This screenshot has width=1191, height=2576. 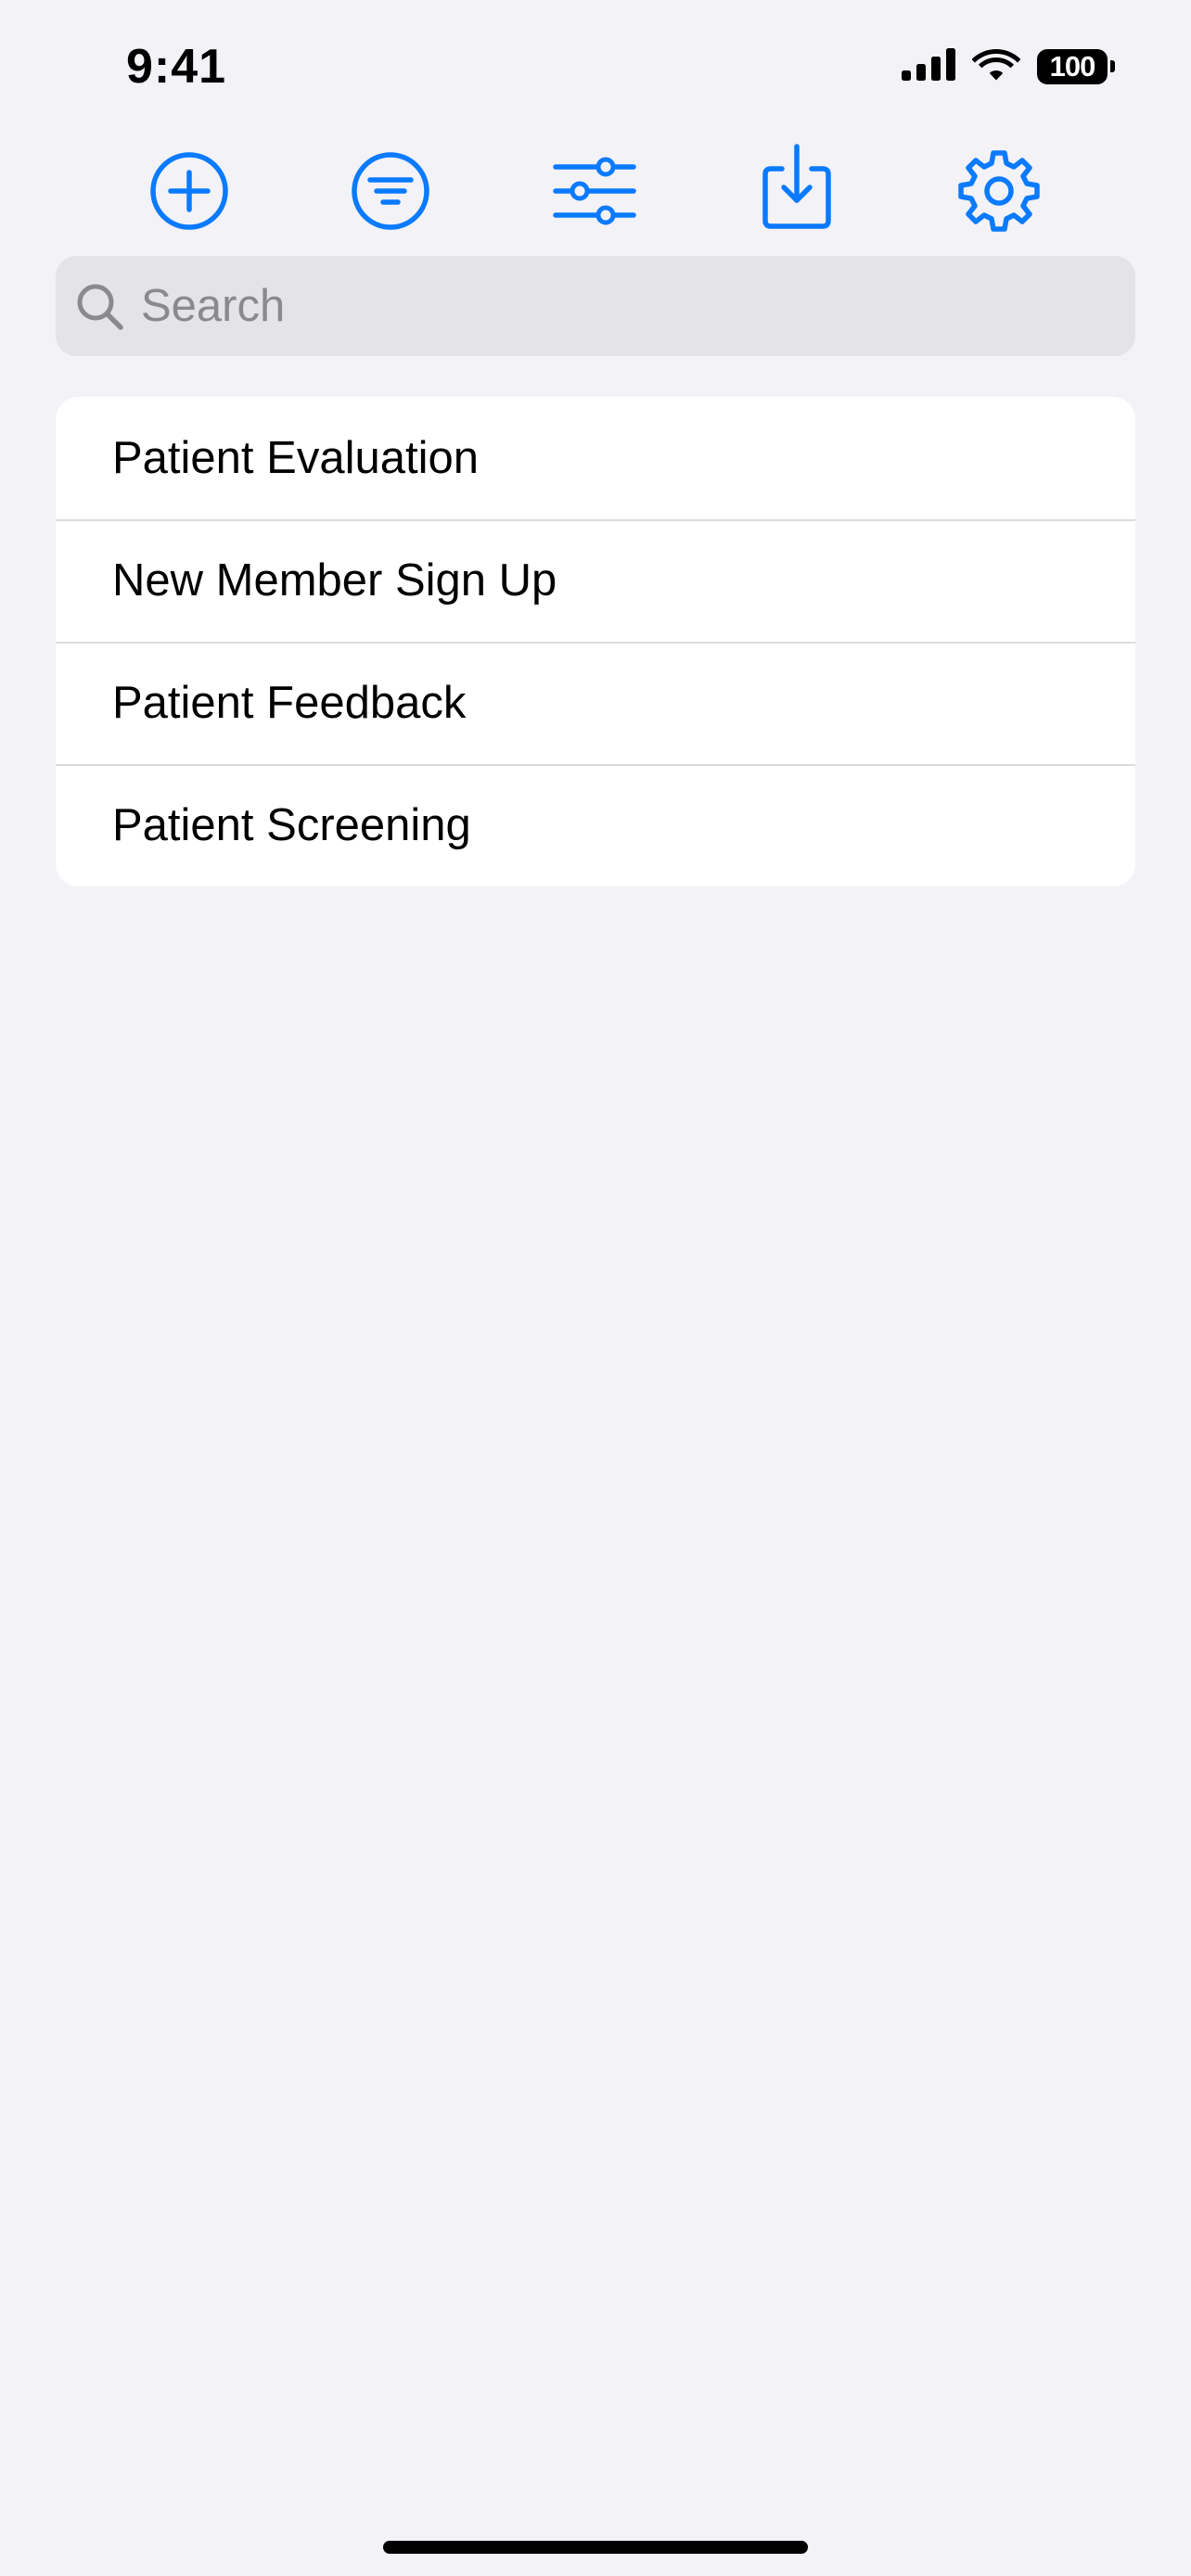 What do you see at coordinates (628, 306) in the screenshot?
I see `search-input` at bounding box center [628, 306].